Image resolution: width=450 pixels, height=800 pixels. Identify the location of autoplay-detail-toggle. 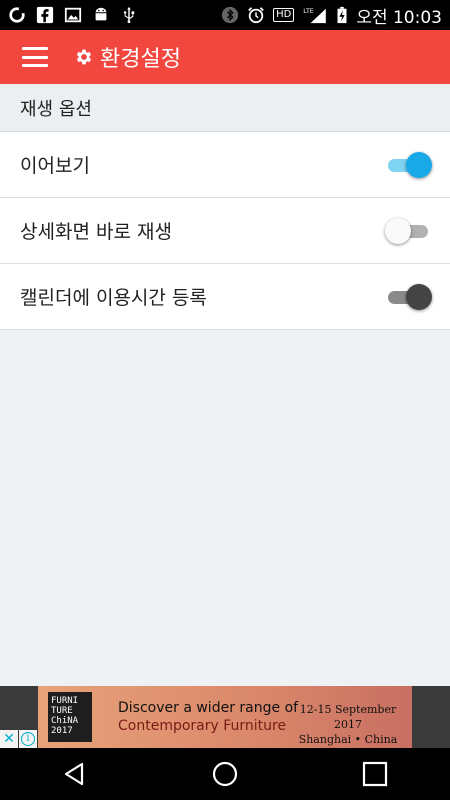
(408, 231).